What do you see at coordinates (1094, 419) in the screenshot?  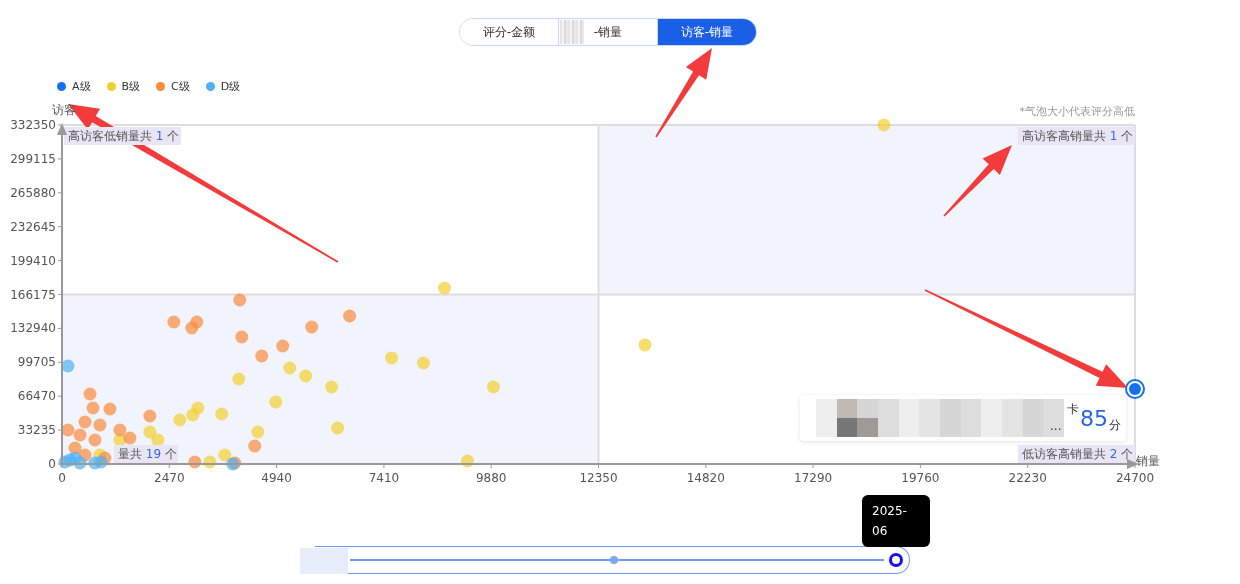 I see `score-value: 85` at bounding box center [1094, 419].